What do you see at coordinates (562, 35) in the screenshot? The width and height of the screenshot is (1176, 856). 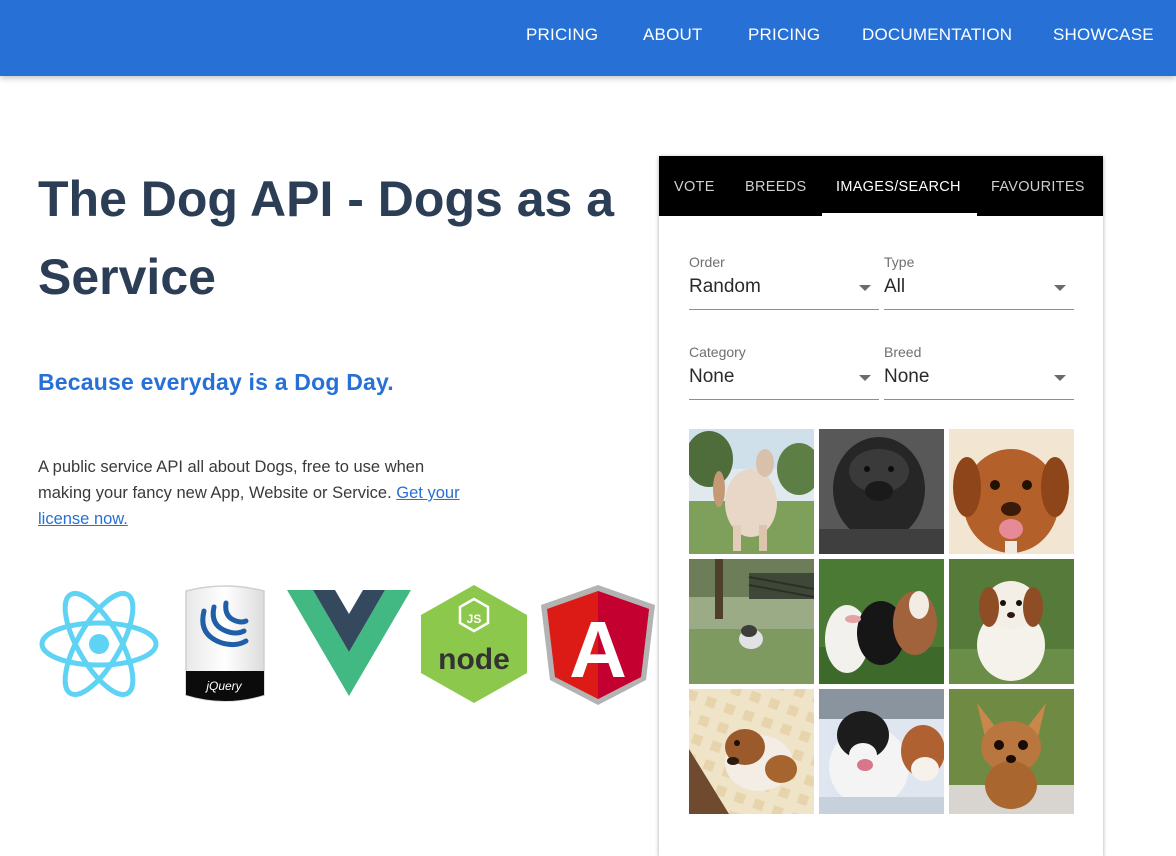 I see `nav-link-pricing: PRICING` at bounding box center [562, 35].